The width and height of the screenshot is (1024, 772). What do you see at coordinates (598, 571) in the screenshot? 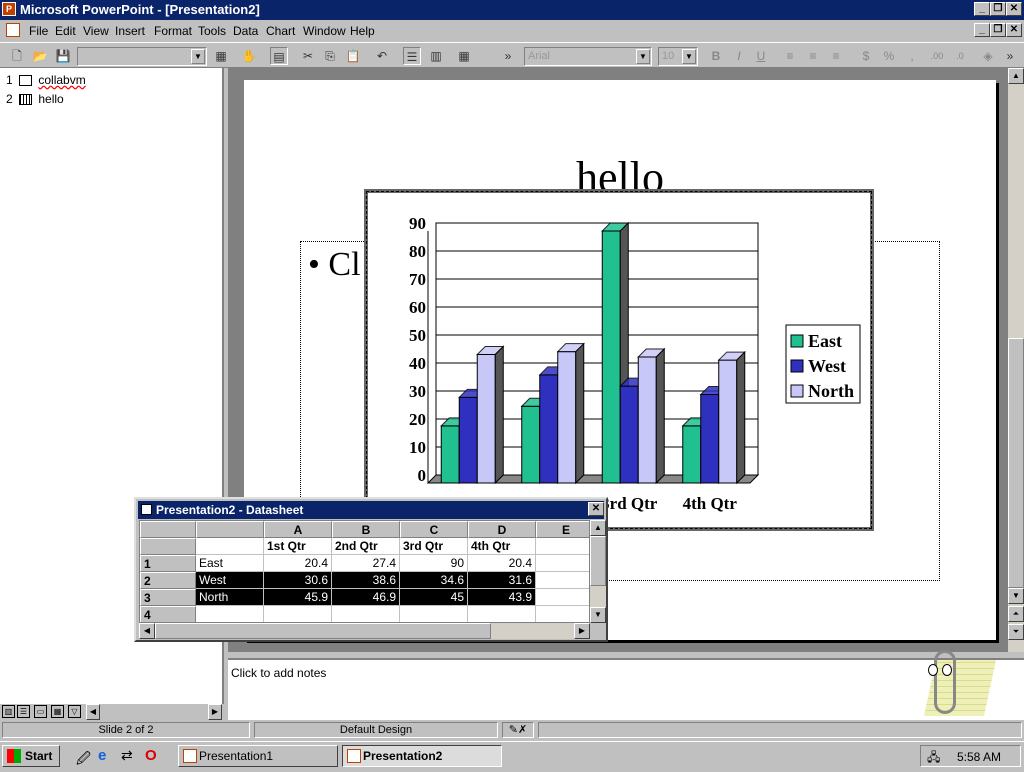
I see `datasheet-vscroll: ▲ ▼` at bounding box center [598, 571].